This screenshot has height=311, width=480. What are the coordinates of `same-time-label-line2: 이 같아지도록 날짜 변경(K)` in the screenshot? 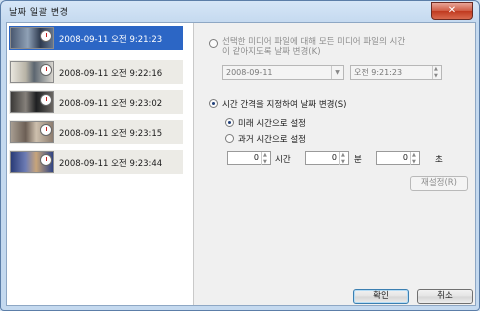 It's located at (271, 52).